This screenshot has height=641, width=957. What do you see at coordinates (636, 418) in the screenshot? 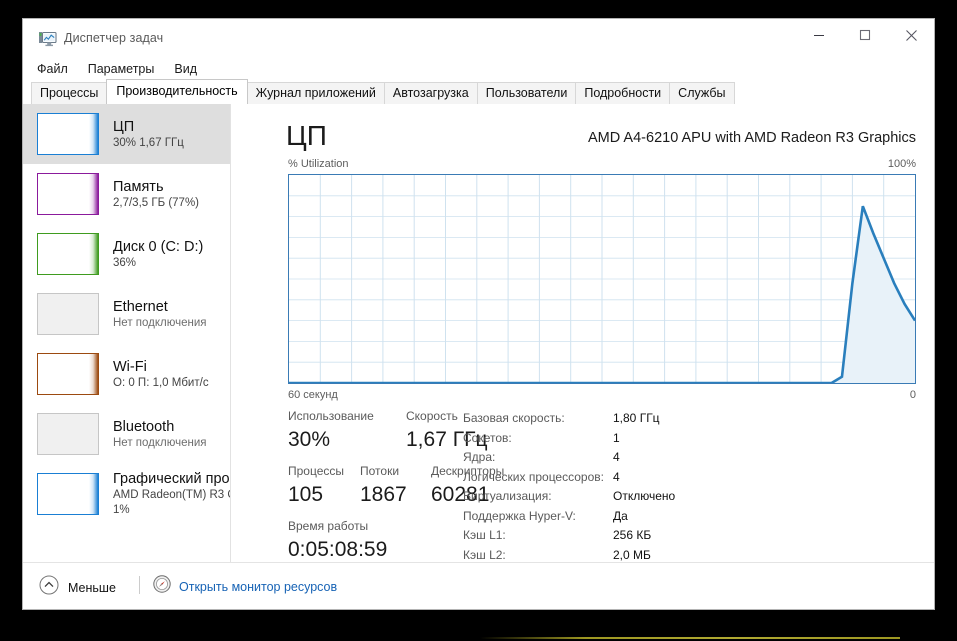
I see `detail-value: 1,80 ГГц` at bounding box center [636, 418].